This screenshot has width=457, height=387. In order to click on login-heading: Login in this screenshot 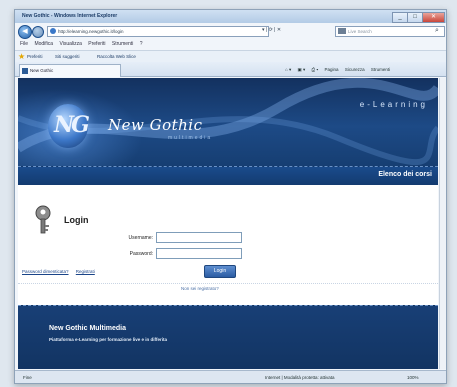, I will do `click(76, 220)`.